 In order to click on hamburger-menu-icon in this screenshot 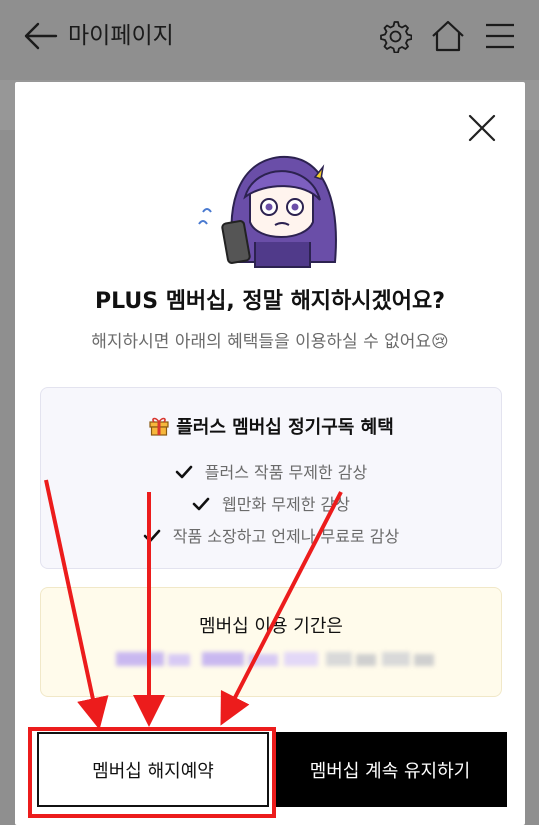, I will do `click(500, 36)`.